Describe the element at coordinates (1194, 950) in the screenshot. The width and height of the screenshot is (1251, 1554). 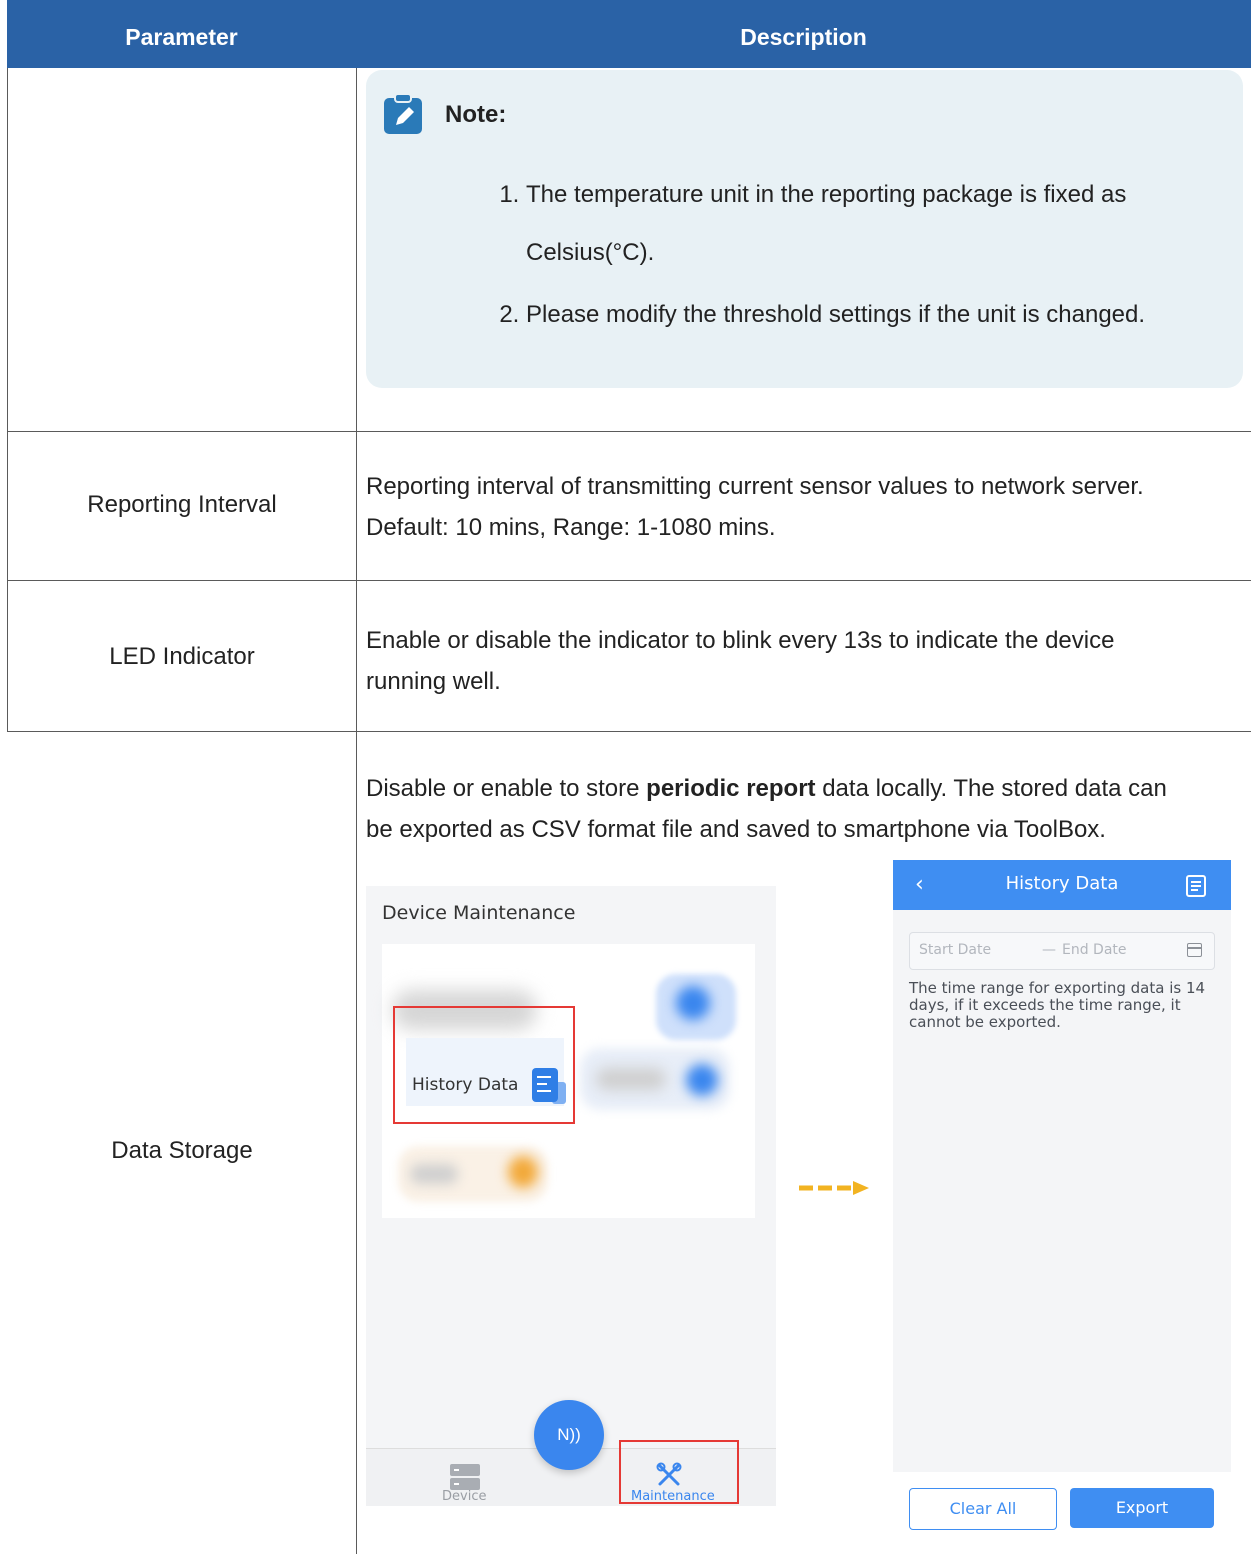
I see `calendar-icon` at that location.